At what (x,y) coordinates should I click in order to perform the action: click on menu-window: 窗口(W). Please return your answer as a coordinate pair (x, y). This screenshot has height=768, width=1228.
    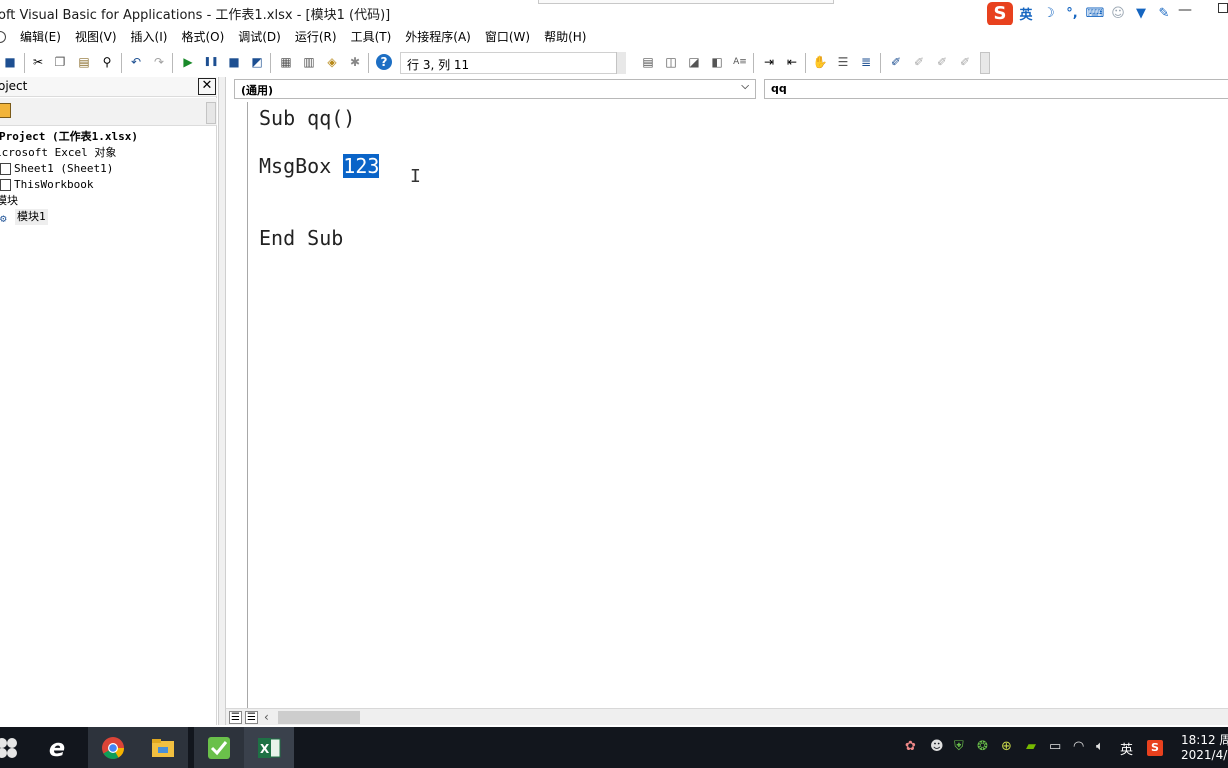
    Looking at the image, I should click on (507, 36).